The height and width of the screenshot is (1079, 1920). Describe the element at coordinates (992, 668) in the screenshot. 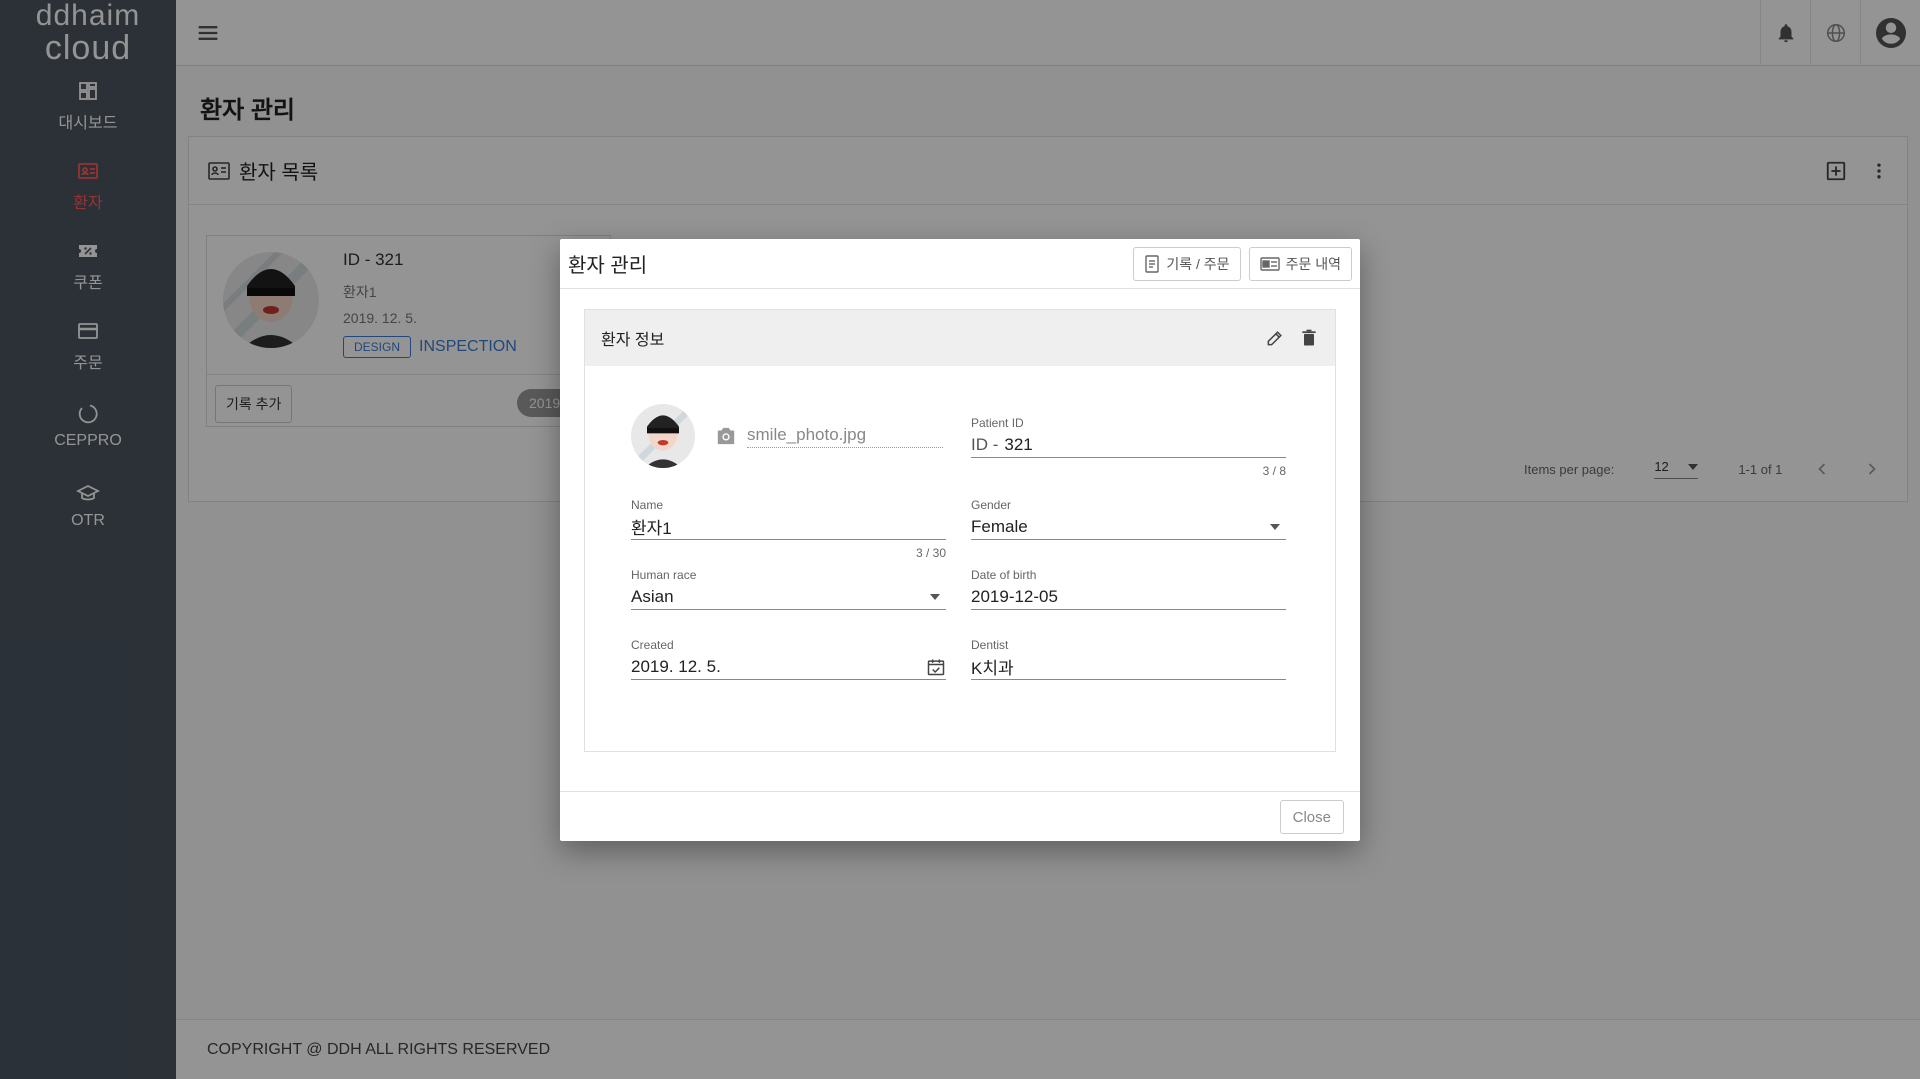

I see `dentist-value: K치과` at that location.